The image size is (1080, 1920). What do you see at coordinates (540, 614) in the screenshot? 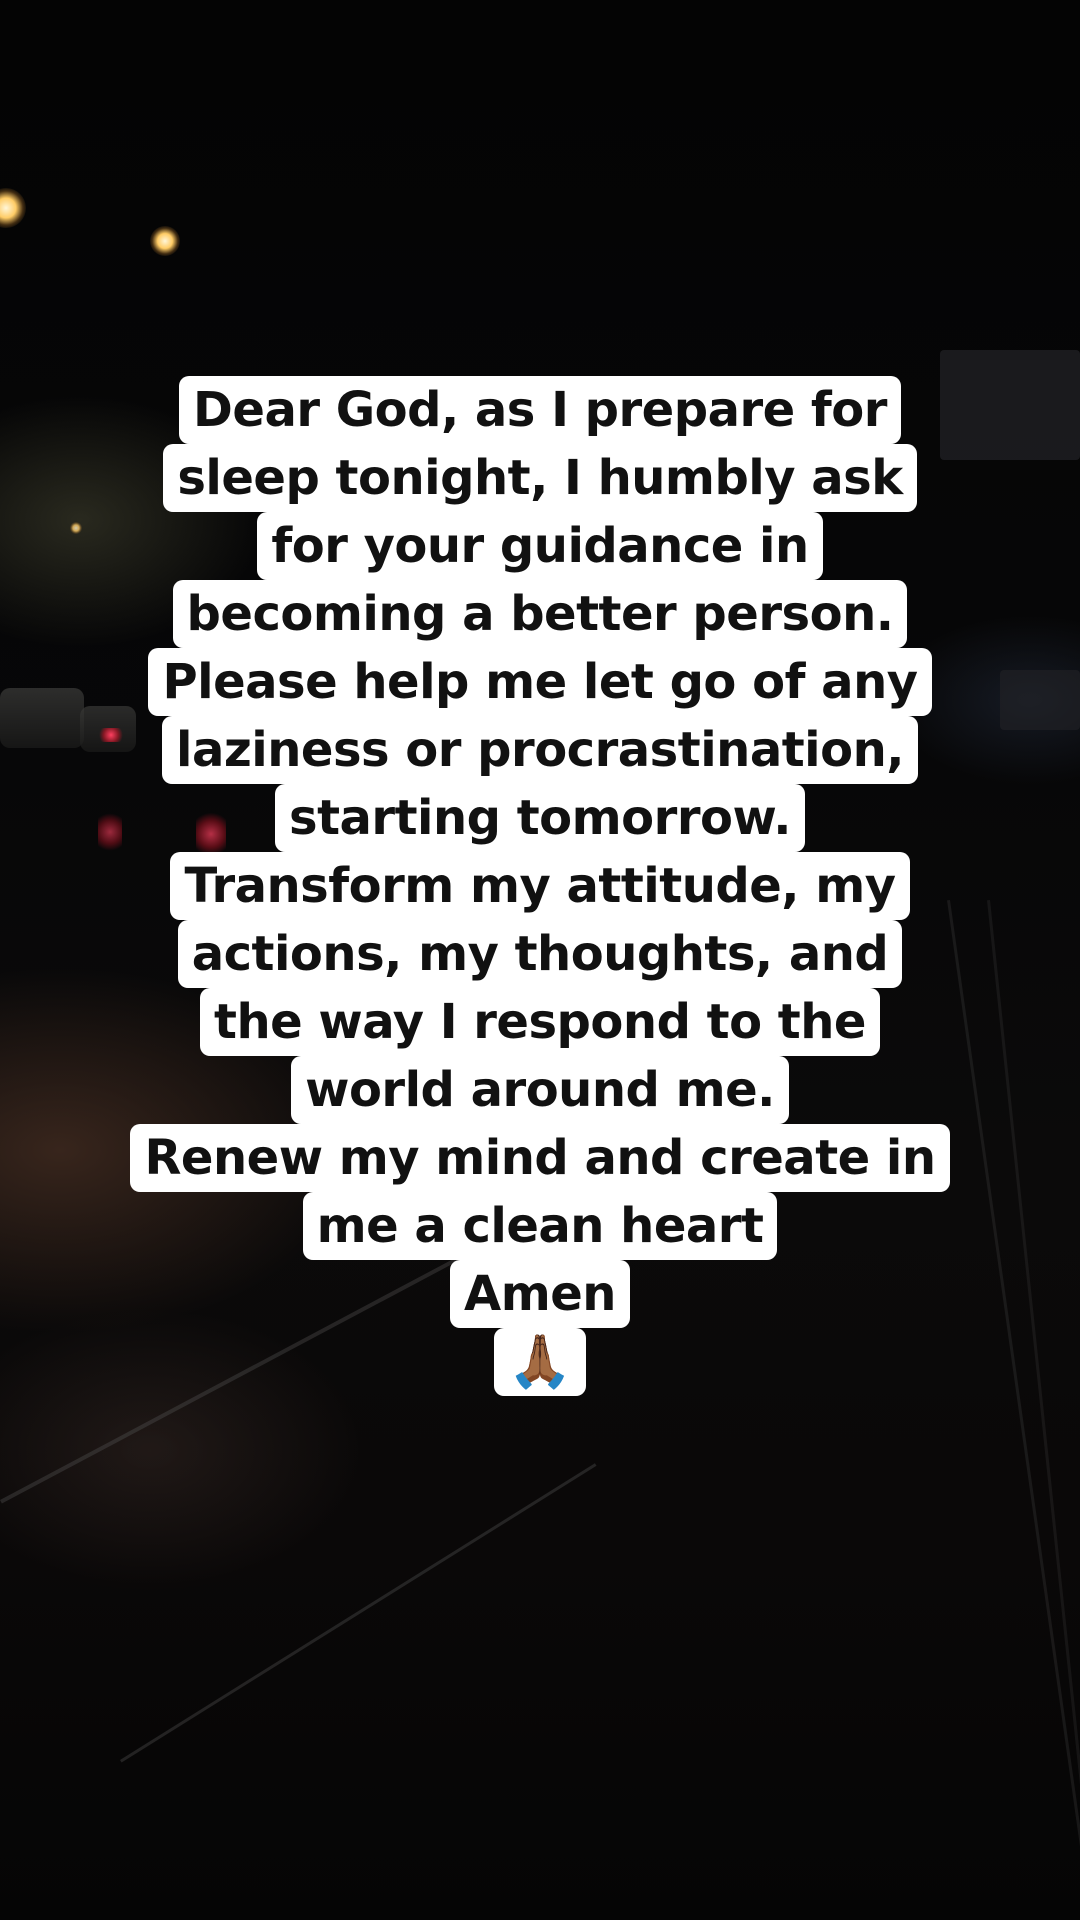
I see `caption-line: becoming a better person.` at bounding box center [540, 614].